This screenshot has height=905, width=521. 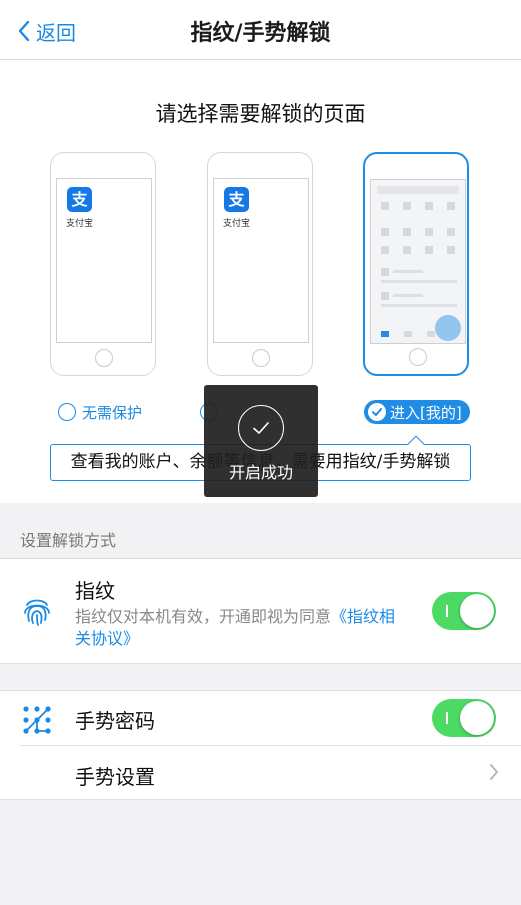 I want to click on check-icon, so click(x=261, y=428).